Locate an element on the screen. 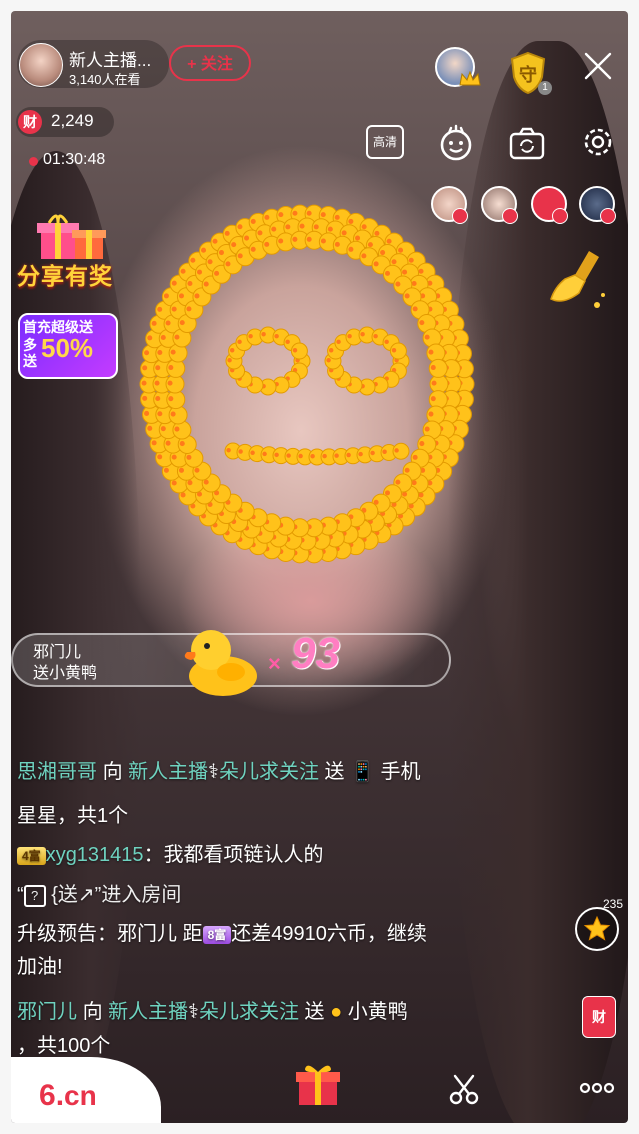 This screenshot has height=1134, width=639. site-logo: 6.cn is located at coordinates (68, 1096).